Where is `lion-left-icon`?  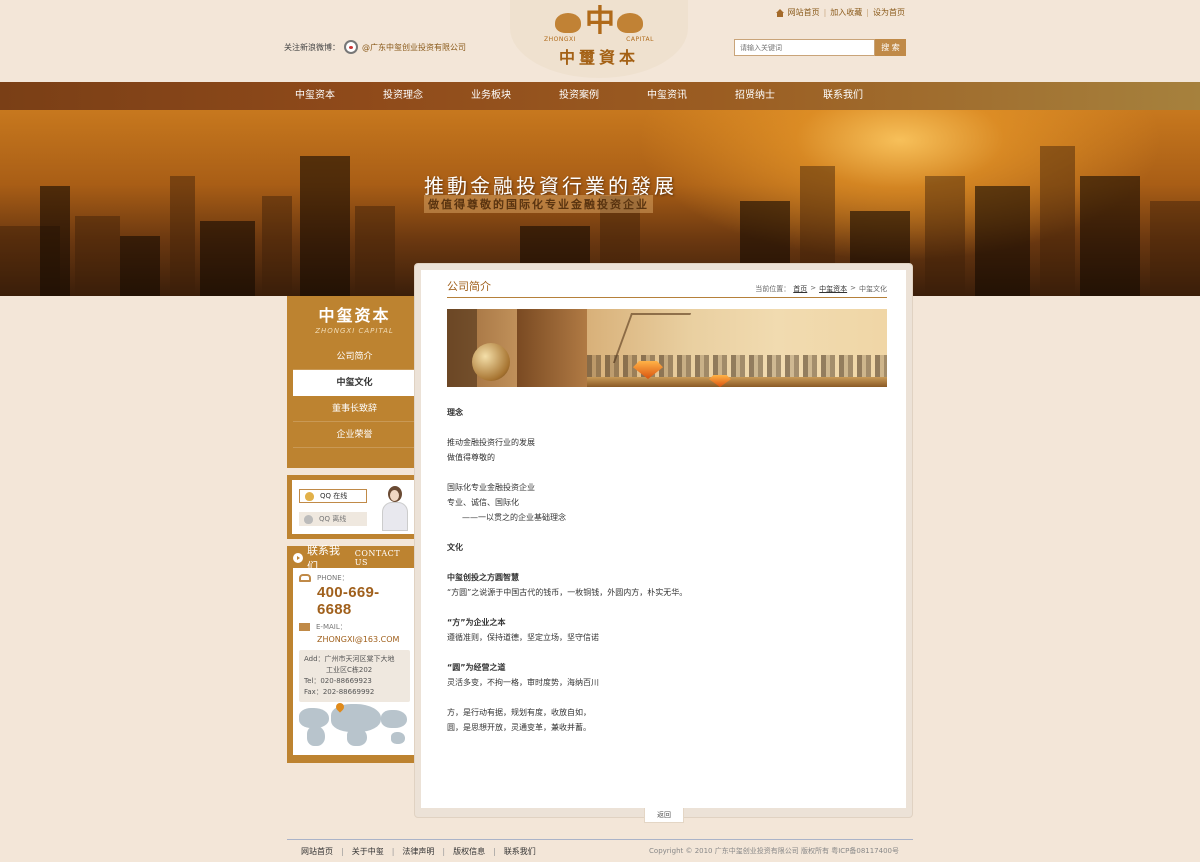 lion-left-icon is located at coordinates (568, 23).